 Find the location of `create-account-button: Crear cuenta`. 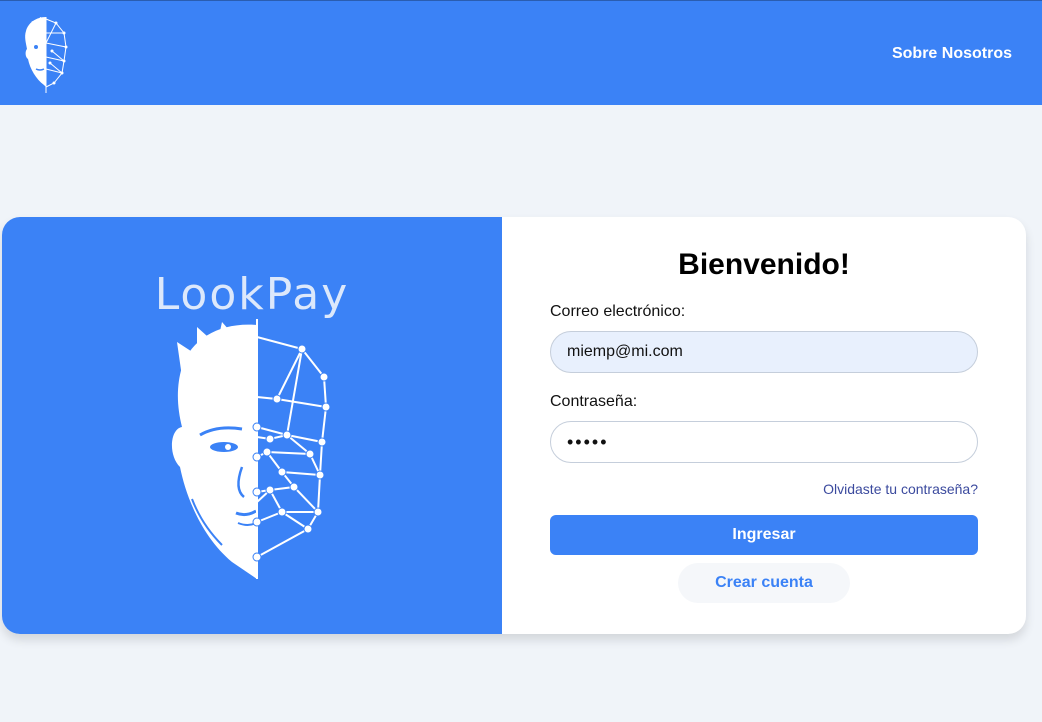

create-account-button: Crear cuenta is located at coordinates (764, 583).